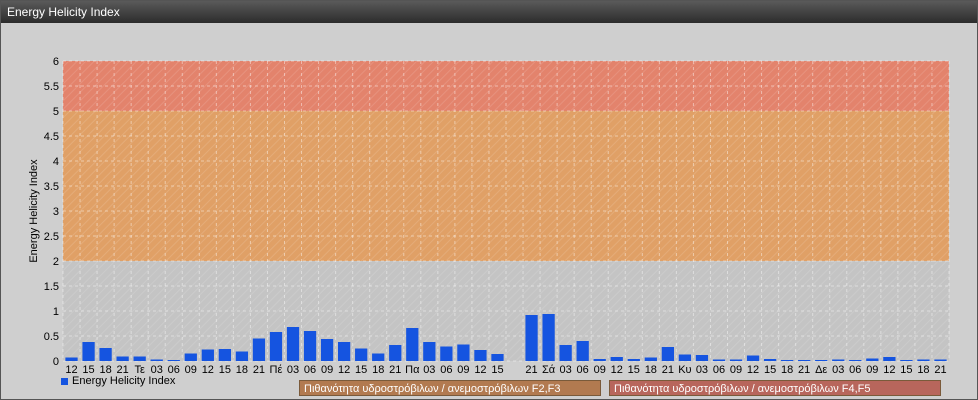 The width and height of the screenshot is (978, 400). I want to click on y-tick-label: 1.5, so click(51, 287).